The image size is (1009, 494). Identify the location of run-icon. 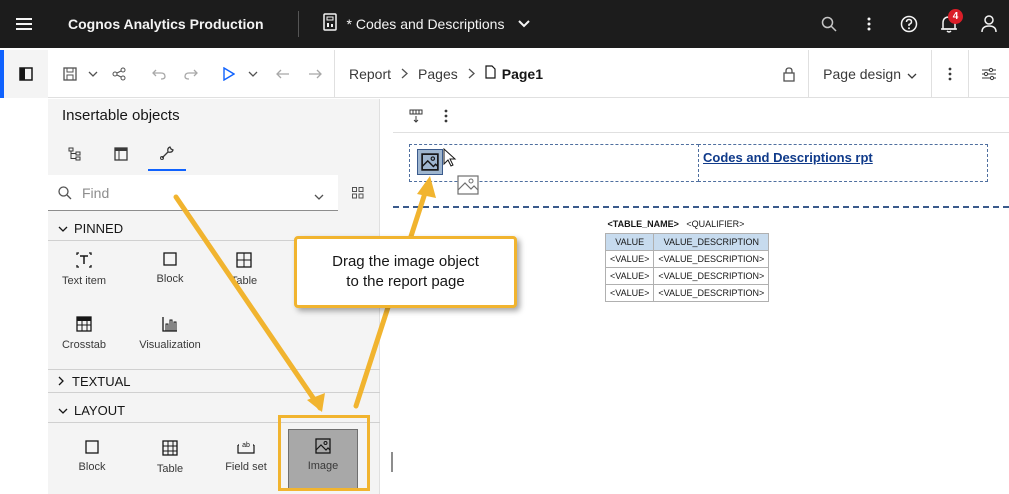
(229, 74).